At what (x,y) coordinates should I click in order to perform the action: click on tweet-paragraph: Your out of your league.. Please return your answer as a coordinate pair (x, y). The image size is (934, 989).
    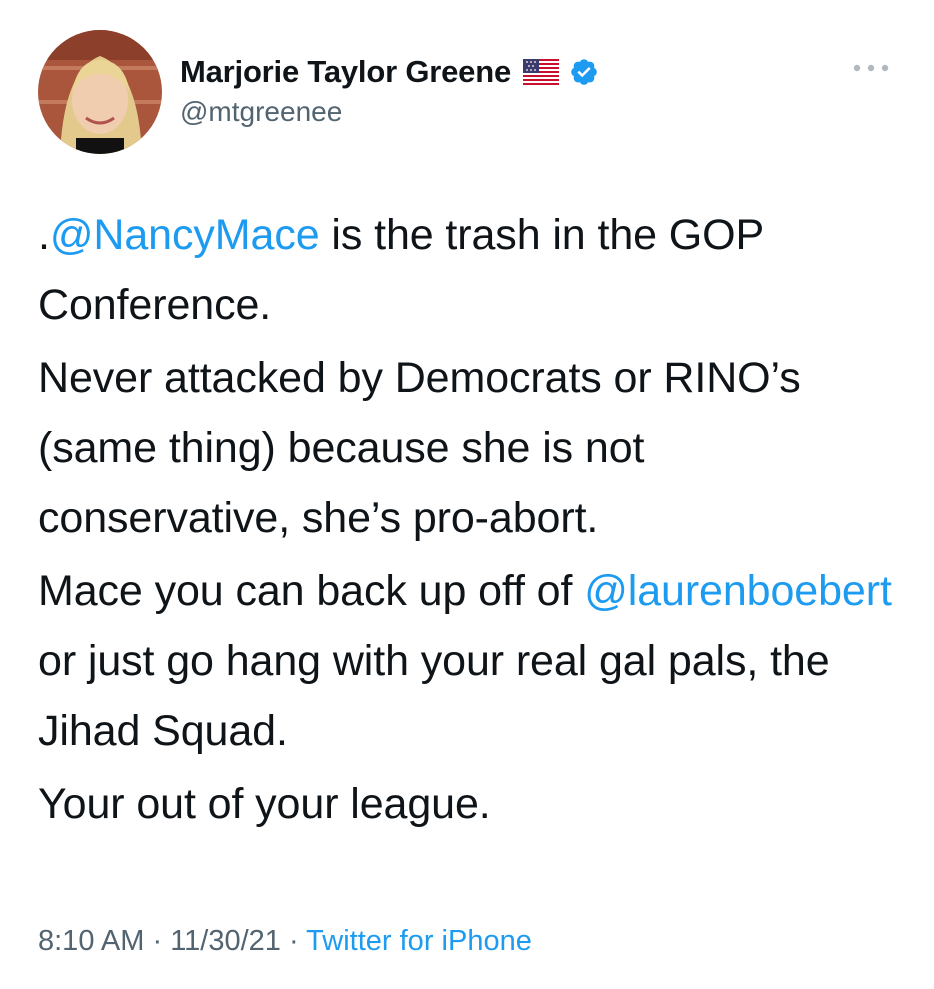
    Looking at the image, I should click on (264, 804).